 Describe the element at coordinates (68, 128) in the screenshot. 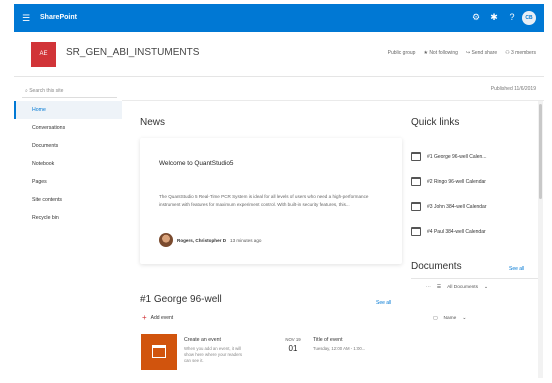

I see `nav-item-conversations: Conversations` at that location.